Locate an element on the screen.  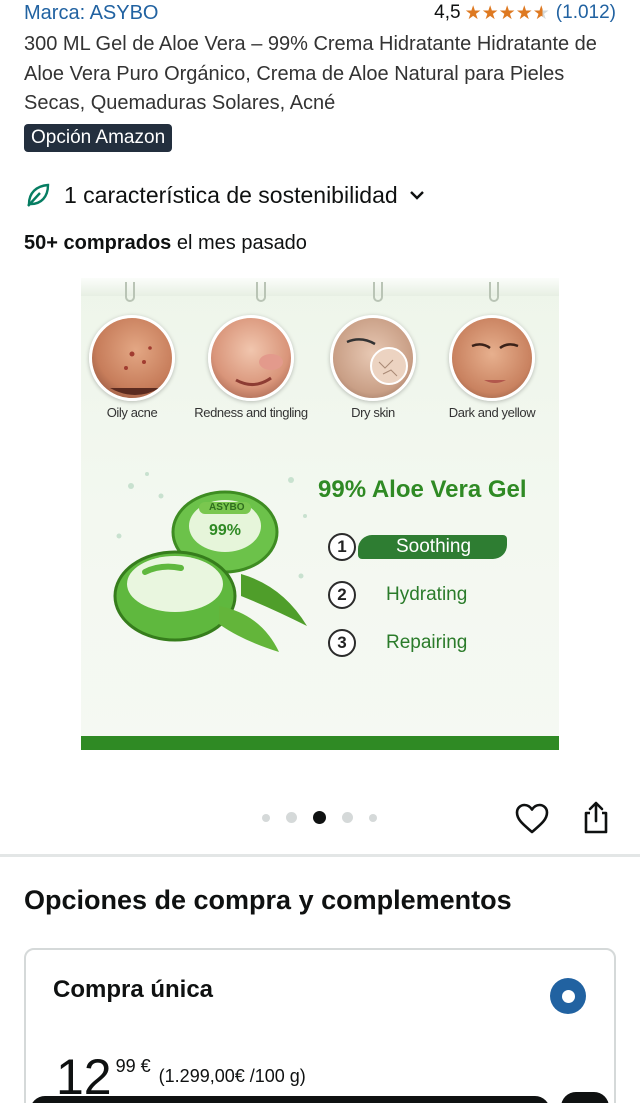
rating-stars: ★ ★ ★ ★ ★ is located at coordinates (507, 13).